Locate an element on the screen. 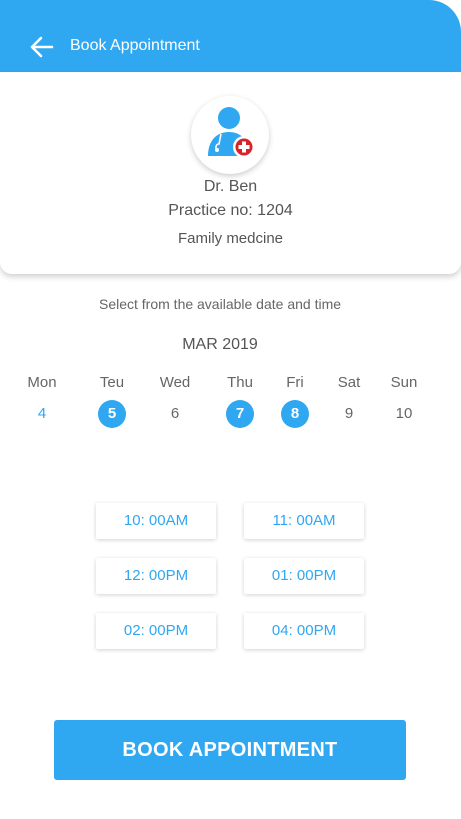 The height and width of the screenshot is (819, 461). date-number: 8 is located at coordinates (295, 414).